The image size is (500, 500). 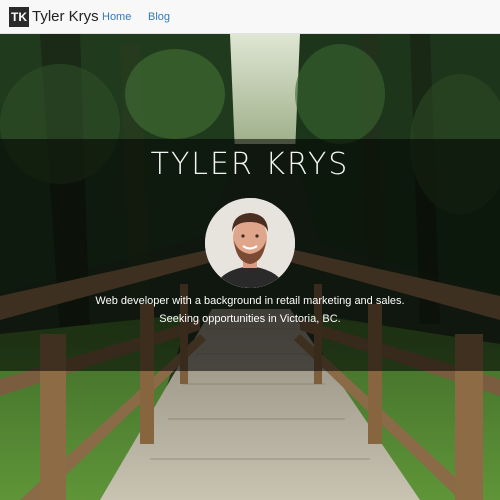 I want to click on nav-link-home: Home, so click(x=116, y=17).